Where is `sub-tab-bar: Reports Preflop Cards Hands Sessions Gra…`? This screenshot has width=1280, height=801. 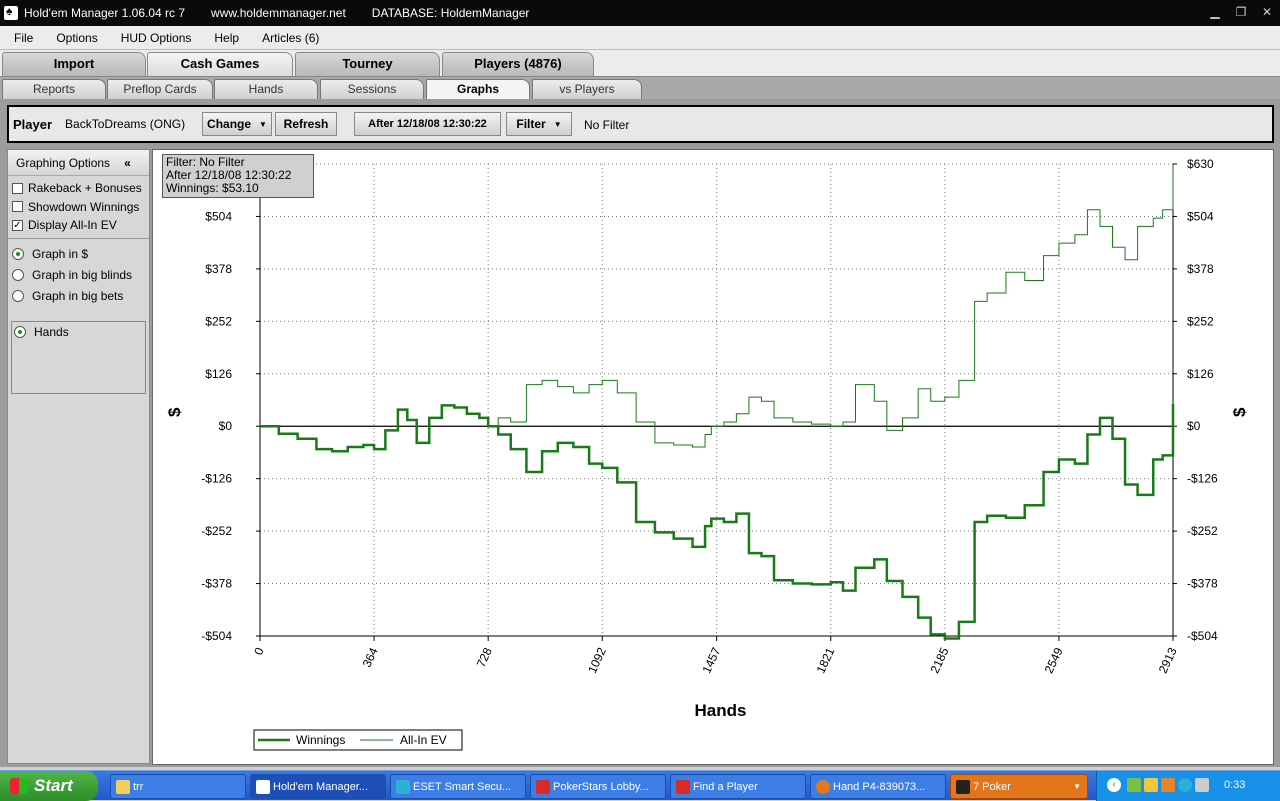
sub-tab-bar: Reports Preflop Cards Hands Sessions Gra… is located at coordinates (640, 88).